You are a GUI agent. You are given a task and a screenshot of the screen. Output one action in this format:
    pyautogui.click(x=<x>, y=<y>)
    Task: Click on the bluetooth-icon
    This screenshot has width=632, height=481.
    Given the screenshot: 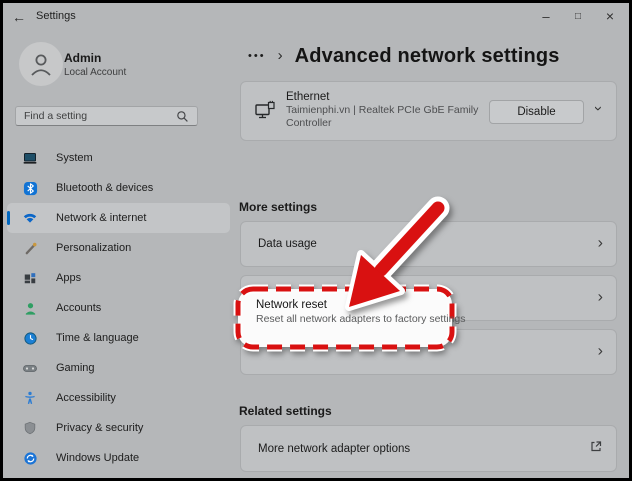 What is the action you would take?
    pyautogui.click(x=30, y=188)
    